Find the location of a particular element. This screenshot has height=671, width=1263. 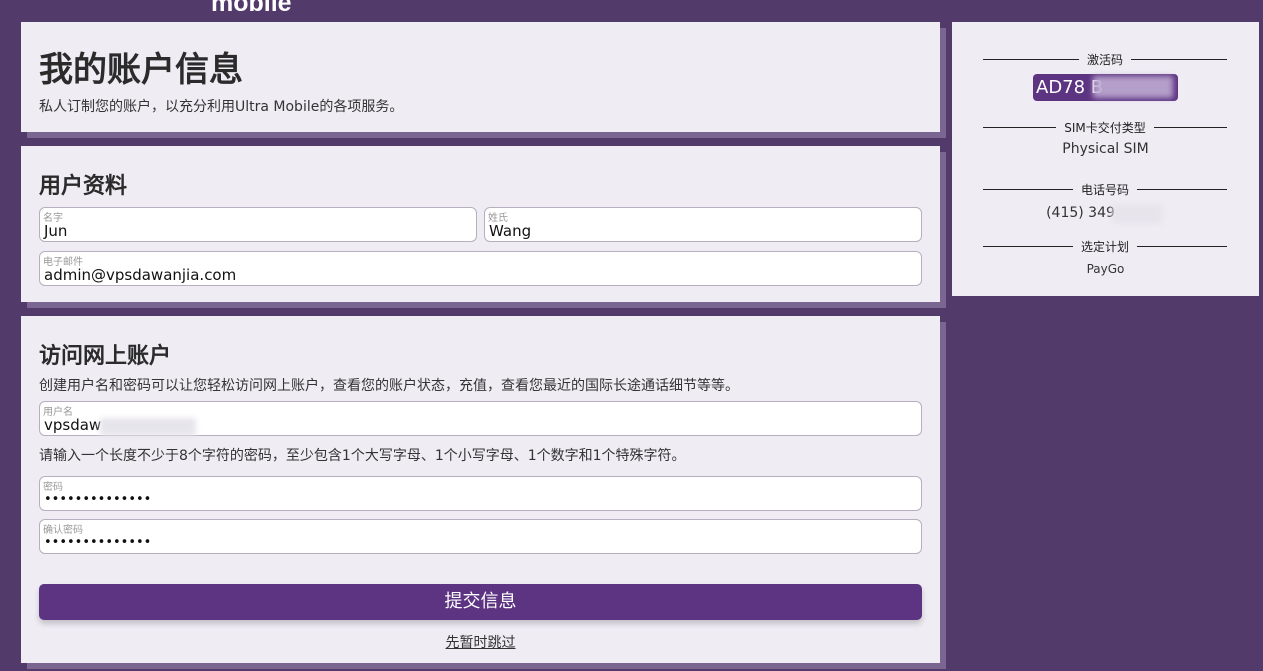

sim-type-heading: SIM卡交付类型 is located at coordinates (1105, 127).